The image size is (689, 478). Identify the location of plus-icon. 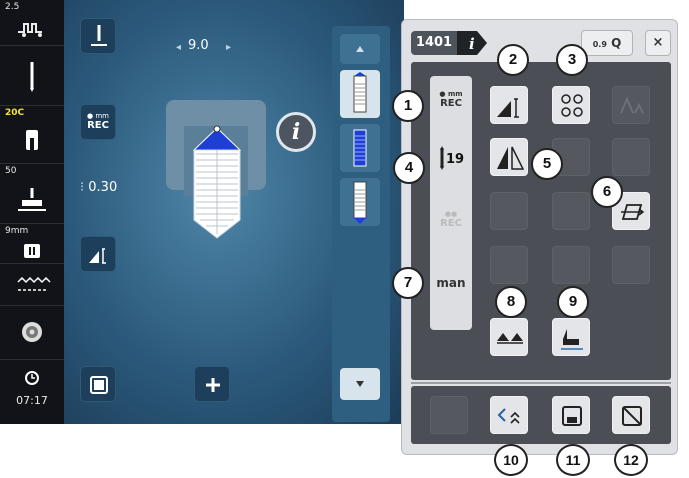
(213, 385).